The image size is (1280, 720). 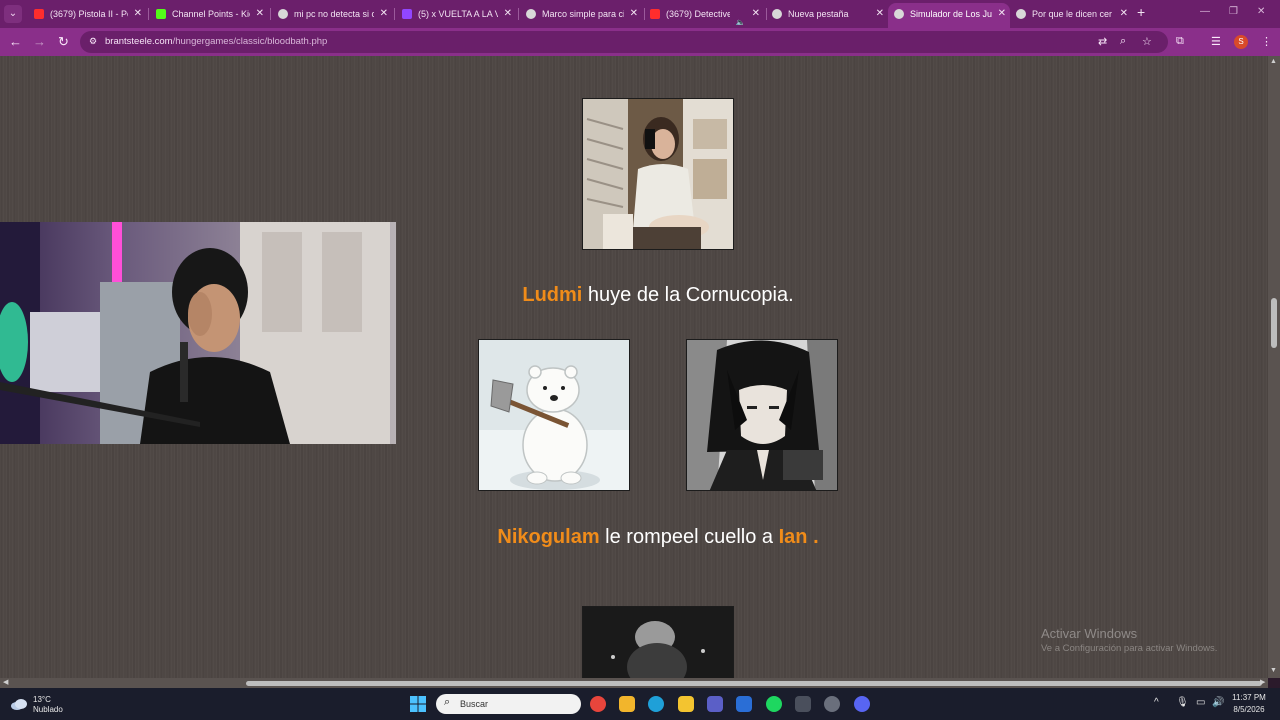 I want to click on forward-arrow-icon: →, so click(x=39, y=42).